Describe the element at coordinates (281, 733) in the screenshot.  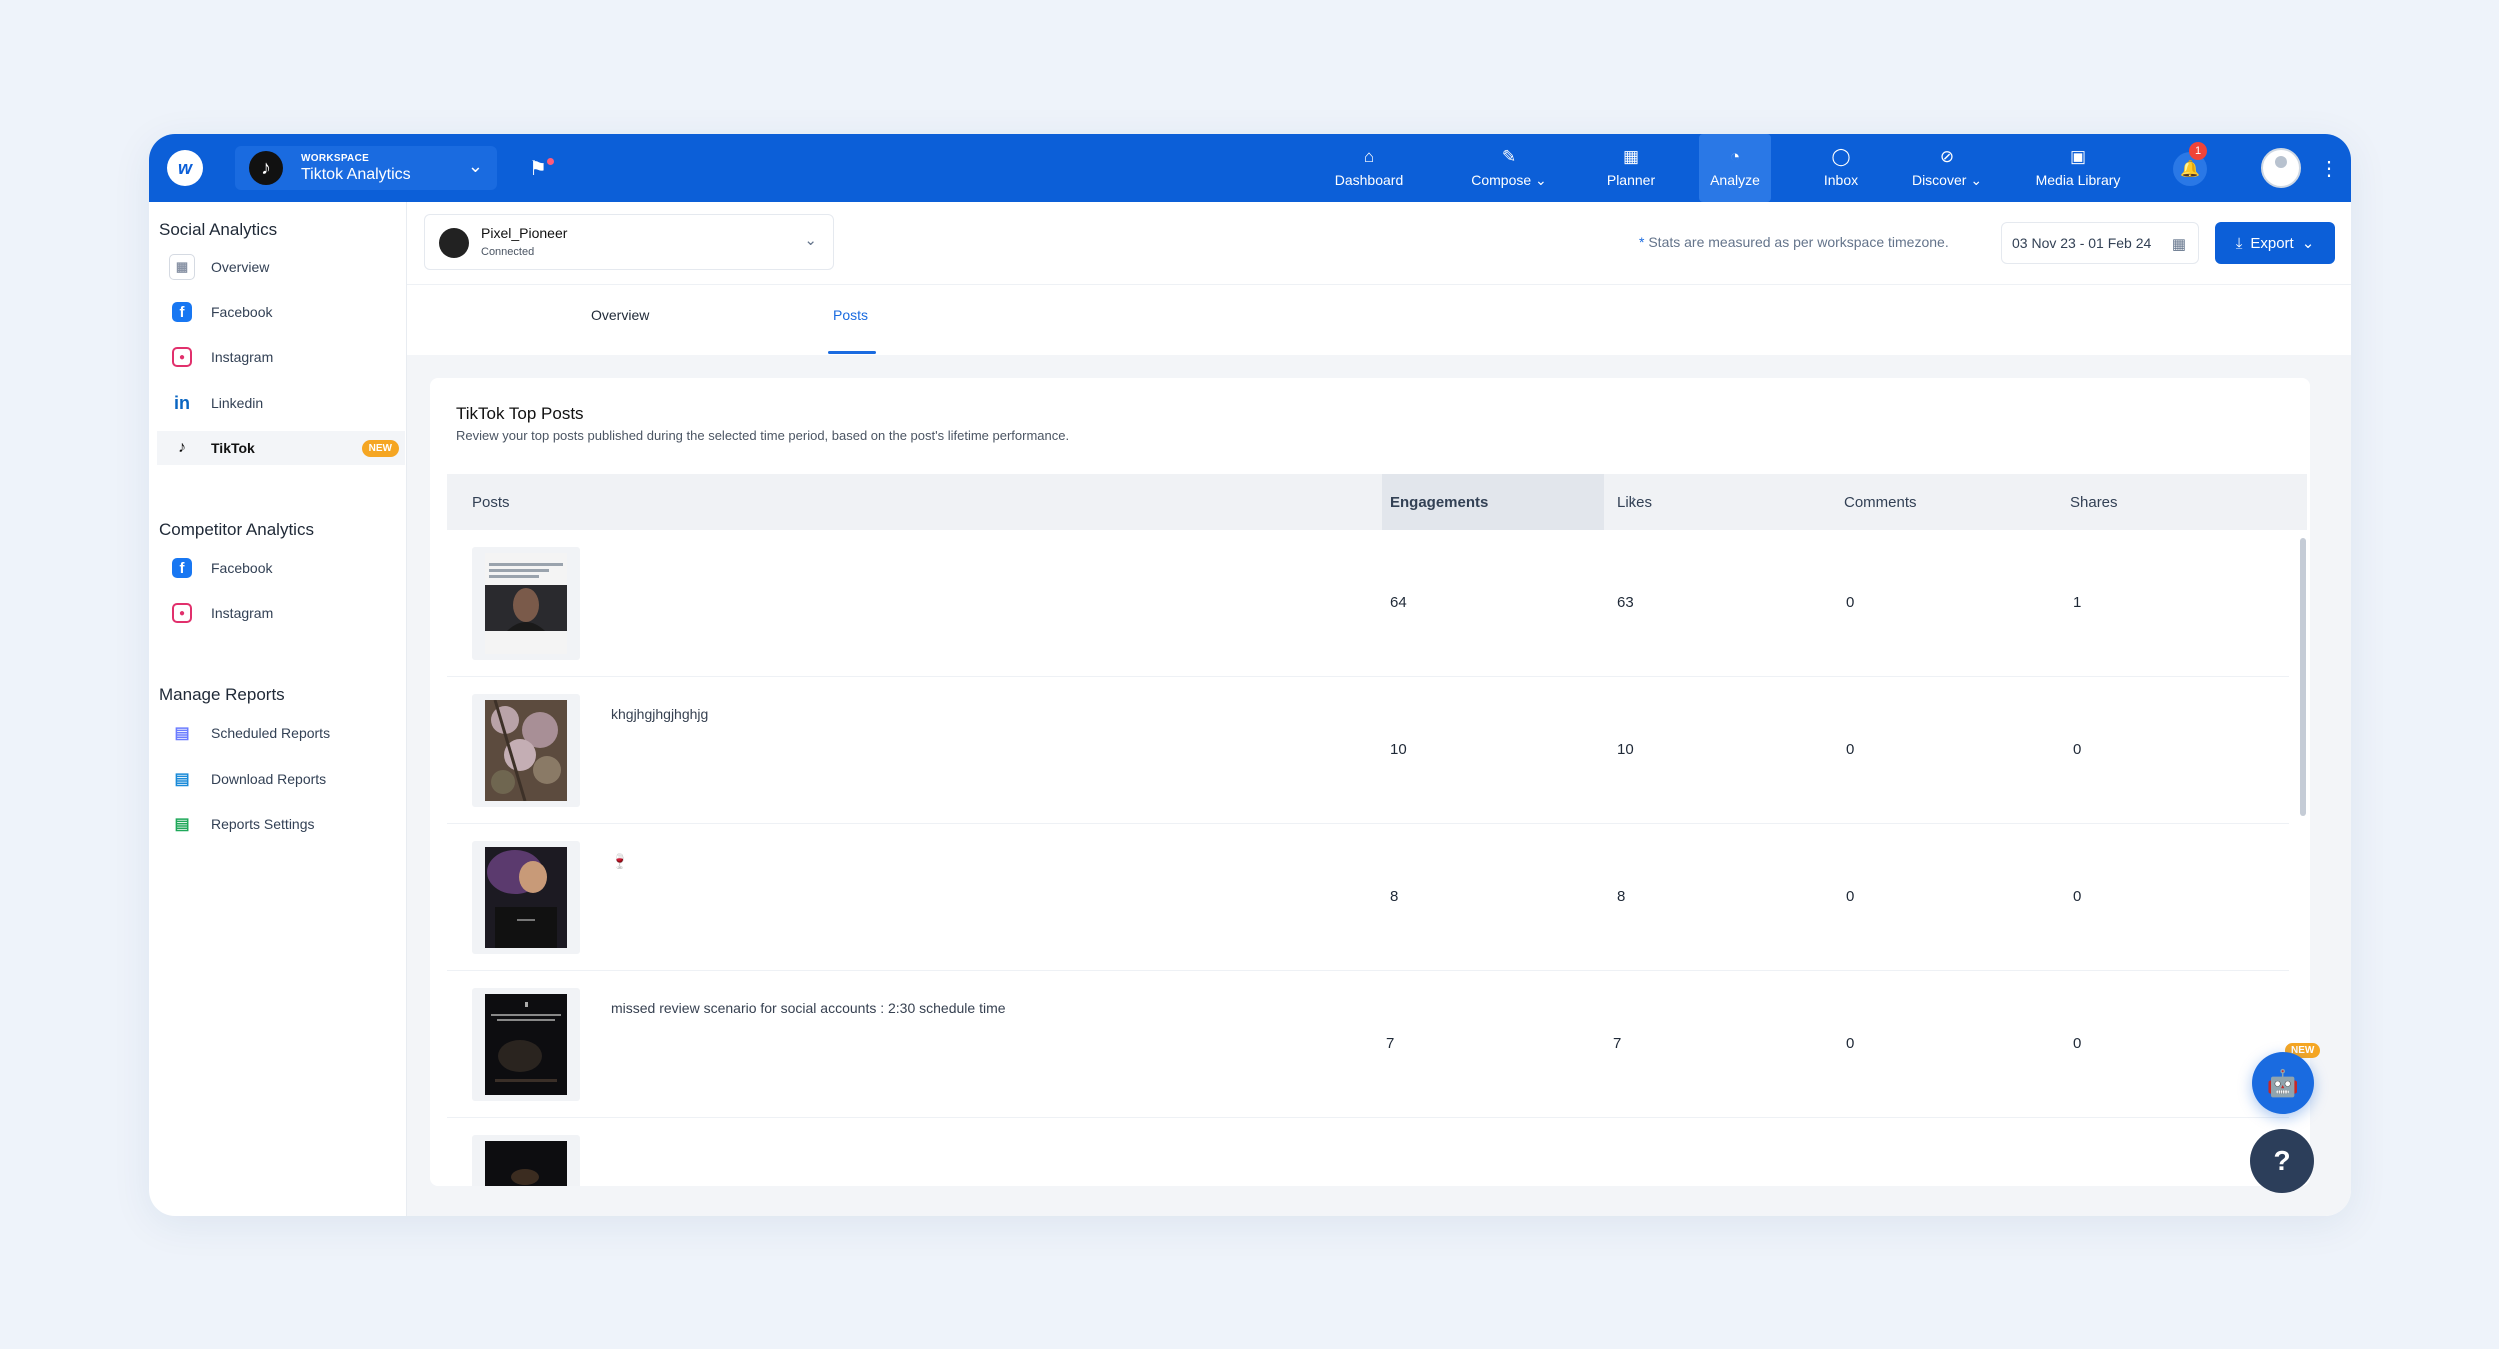
I see `sidebar-item-scheduled-reports: ▤ Scheduled Reports` at that location.